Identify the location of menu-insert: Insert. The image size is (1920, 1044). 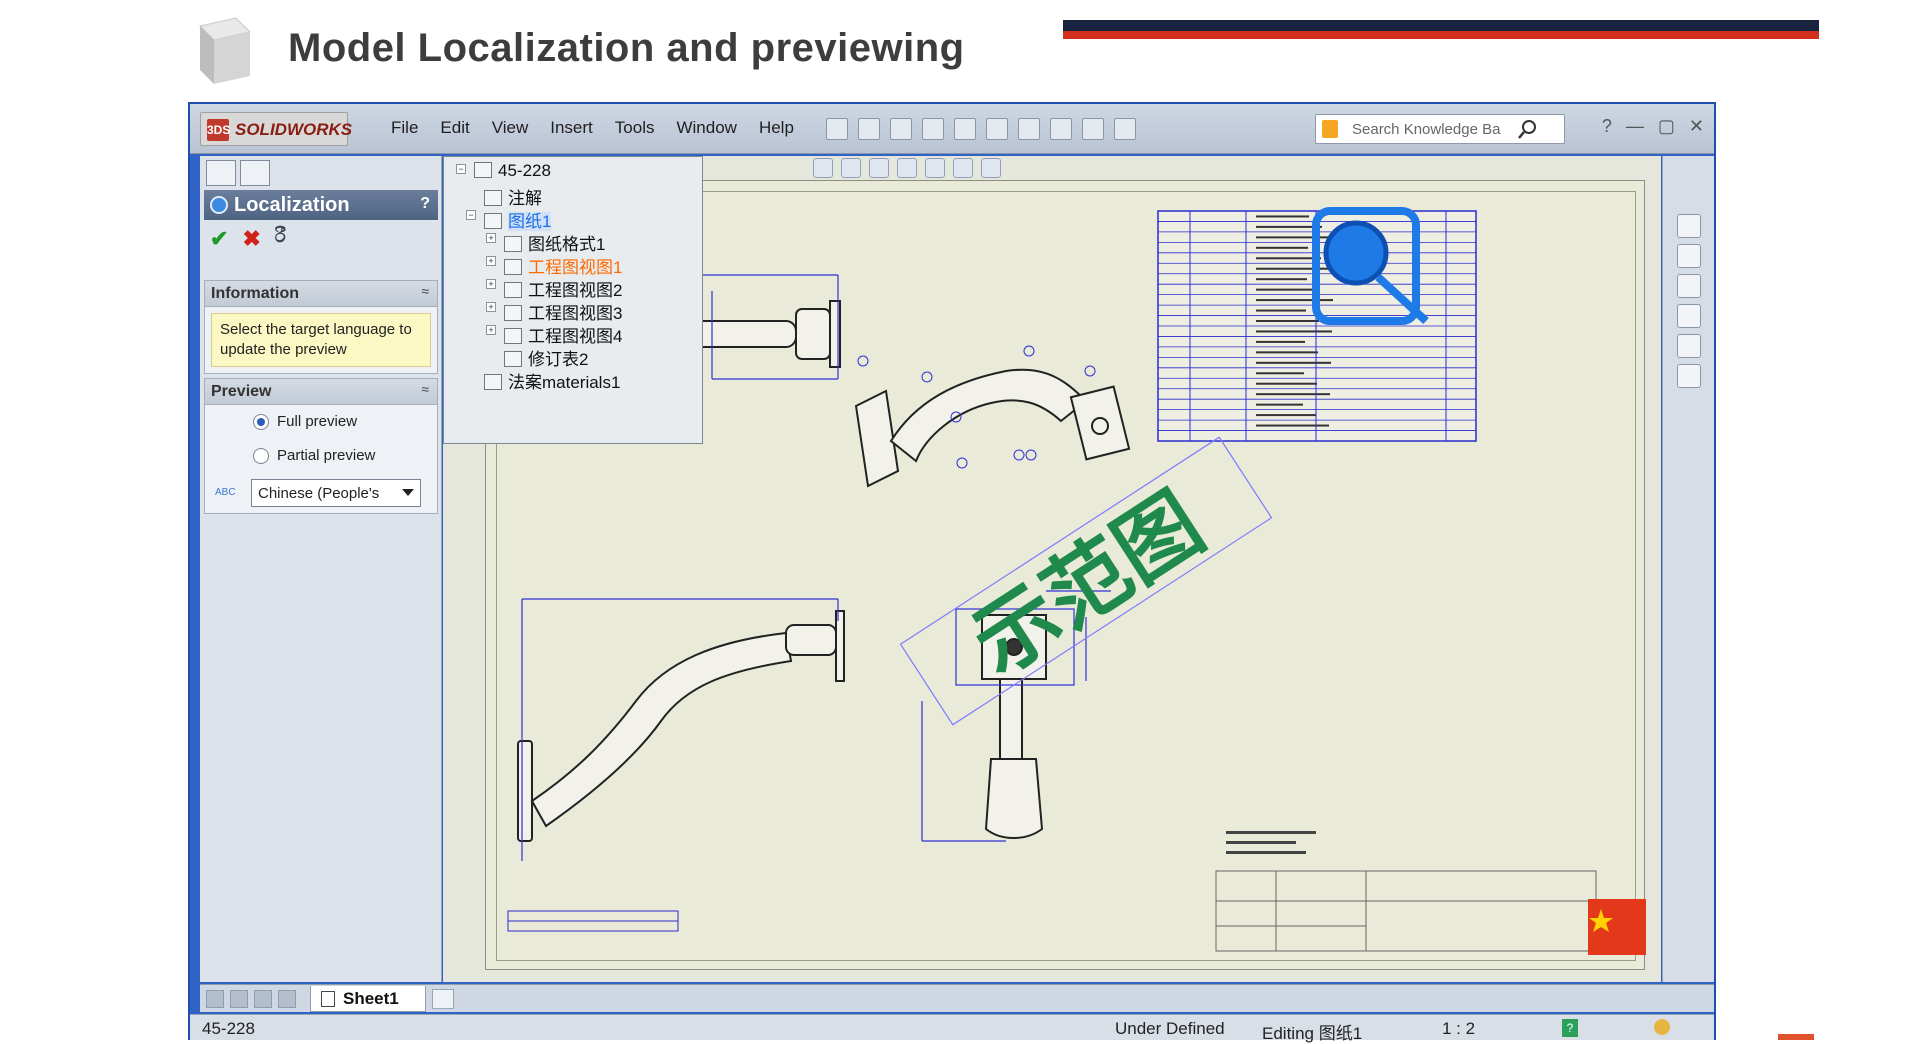
(571, 128).